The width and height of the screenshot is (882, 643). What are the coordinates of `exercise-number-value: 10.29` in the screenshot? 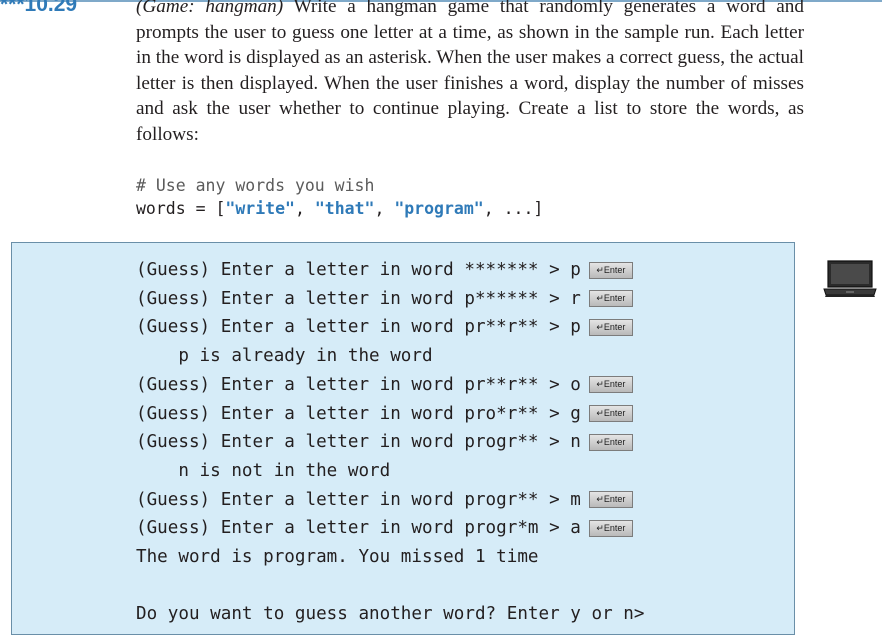 It's located at (51, 8).